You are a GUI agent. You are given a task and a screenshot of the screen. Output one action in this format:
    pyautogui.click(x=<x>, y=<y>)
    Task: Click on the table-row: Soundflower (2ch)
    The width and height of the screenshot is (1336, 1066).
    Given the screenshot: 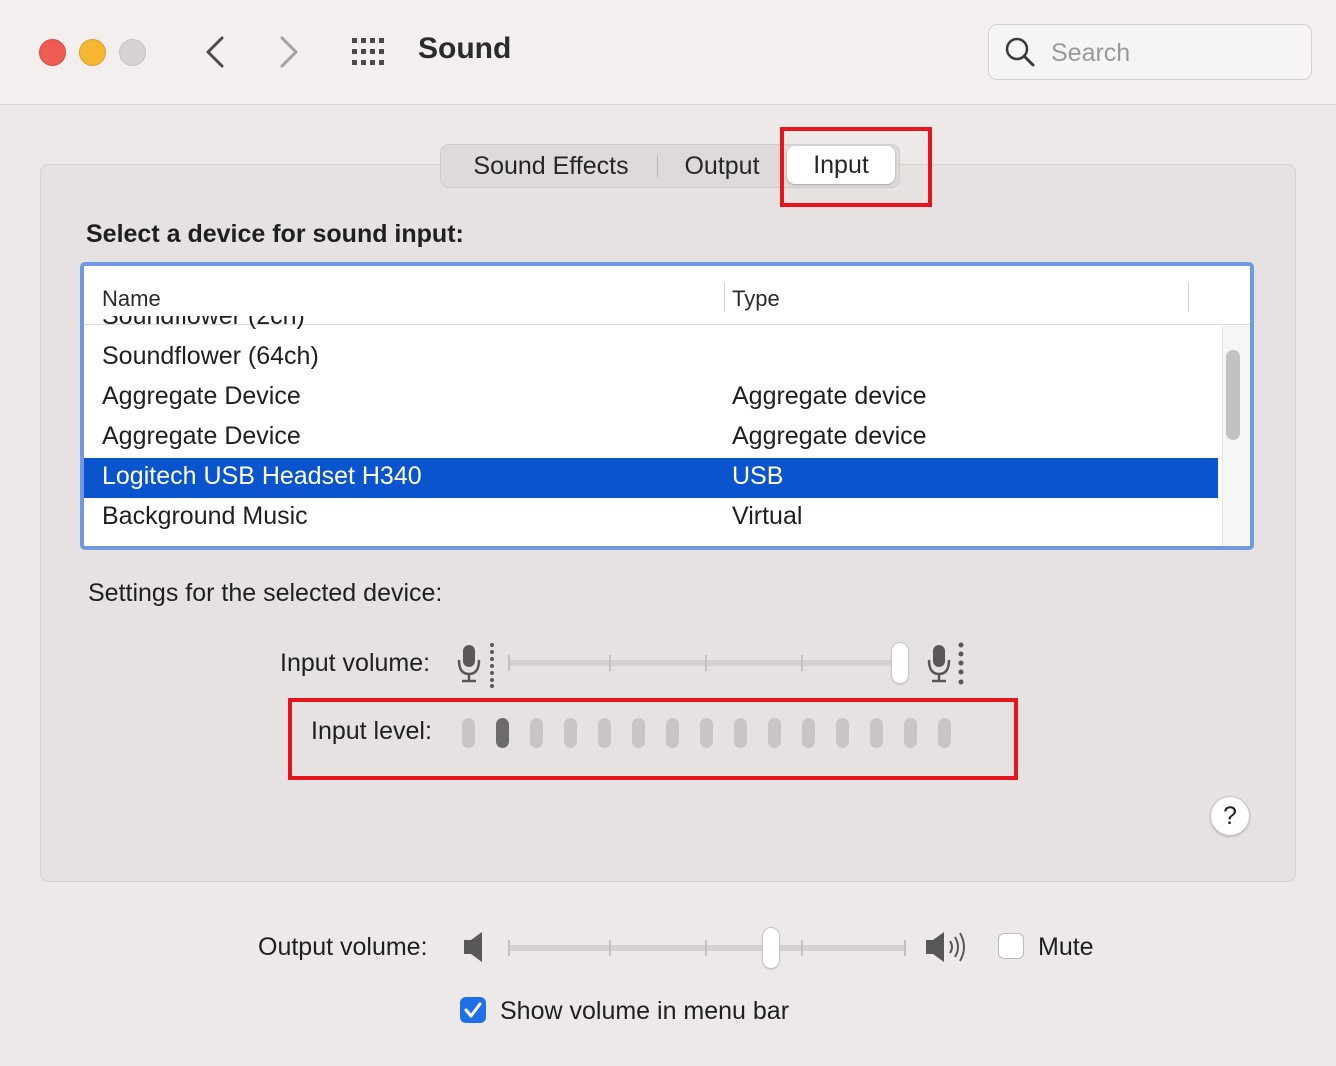 What is the action you would take?
    pyautogui.click(x=651, y=327)
    